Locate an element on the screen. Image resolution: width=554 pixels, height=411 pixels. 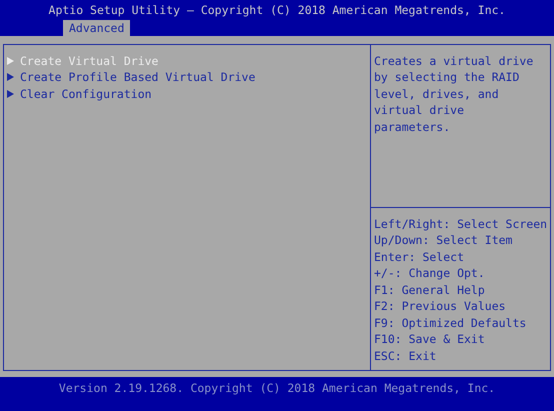
tab: Advanced is located at coordinates (96, 28).